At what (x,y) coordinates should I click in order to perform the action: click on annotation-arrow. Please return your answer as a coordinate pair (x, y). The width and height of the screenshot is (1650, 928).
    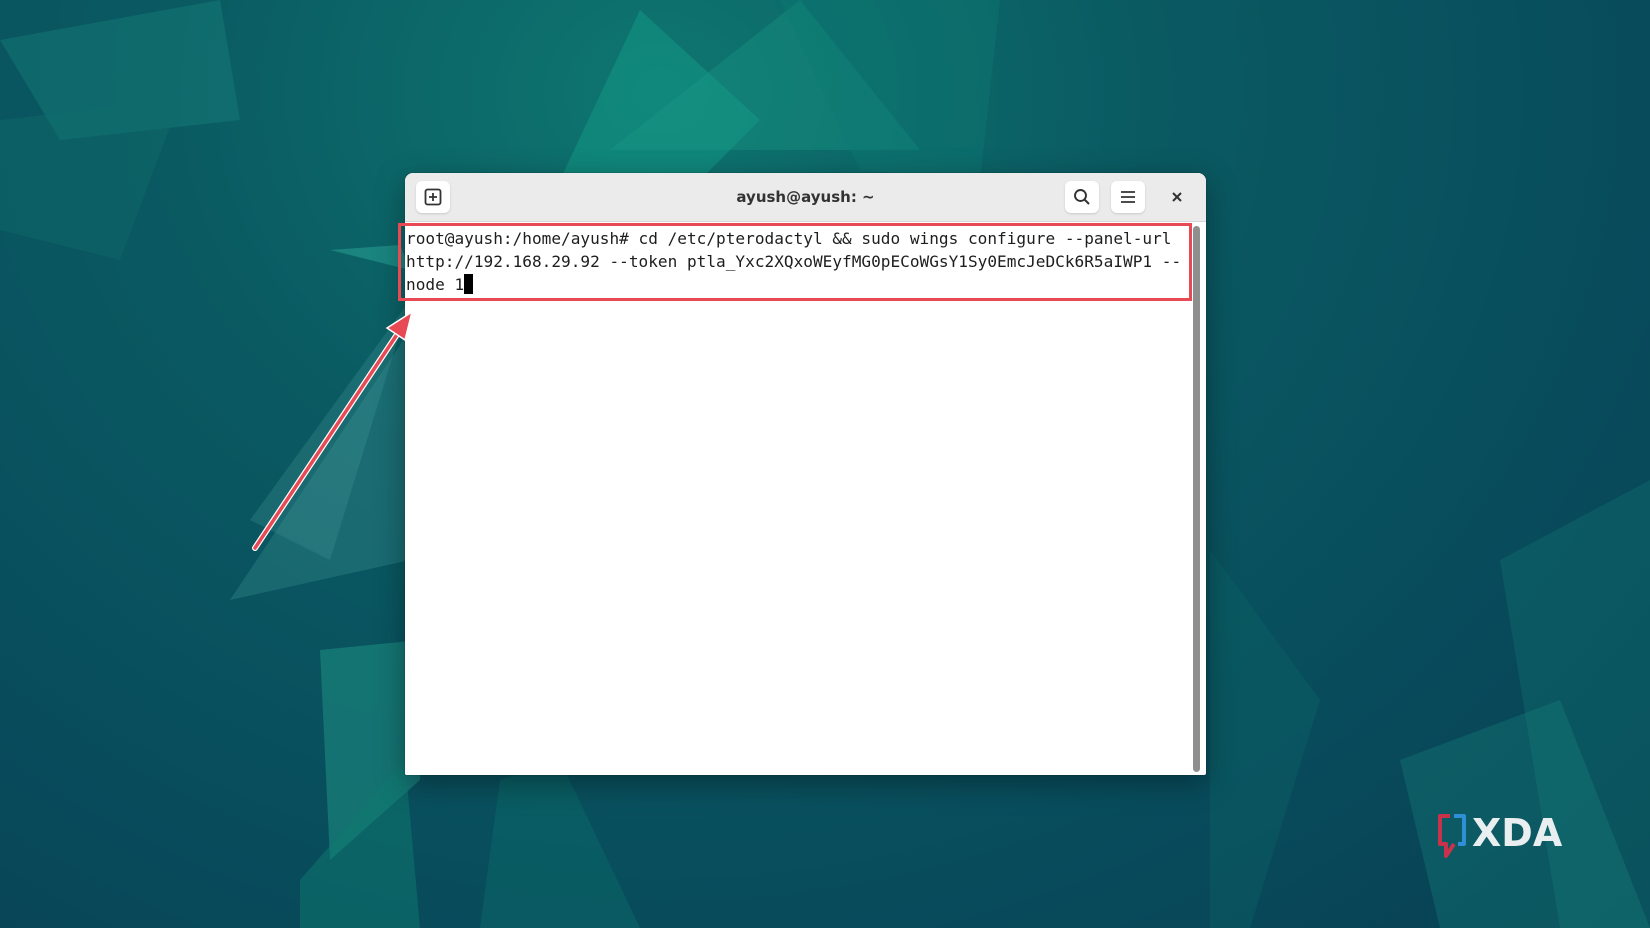
    Looking at the image, I should click on (333, 430).